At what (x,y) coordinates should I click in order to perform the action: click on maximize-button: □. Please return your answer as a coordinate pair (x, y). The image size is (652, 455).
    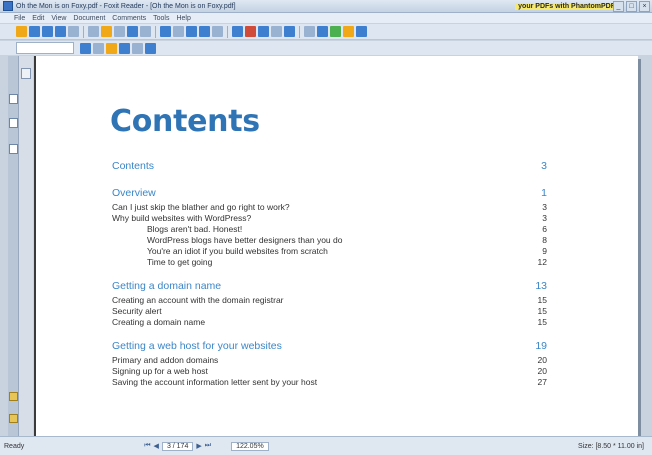
    Looking at the image, I should click on (631, 6).